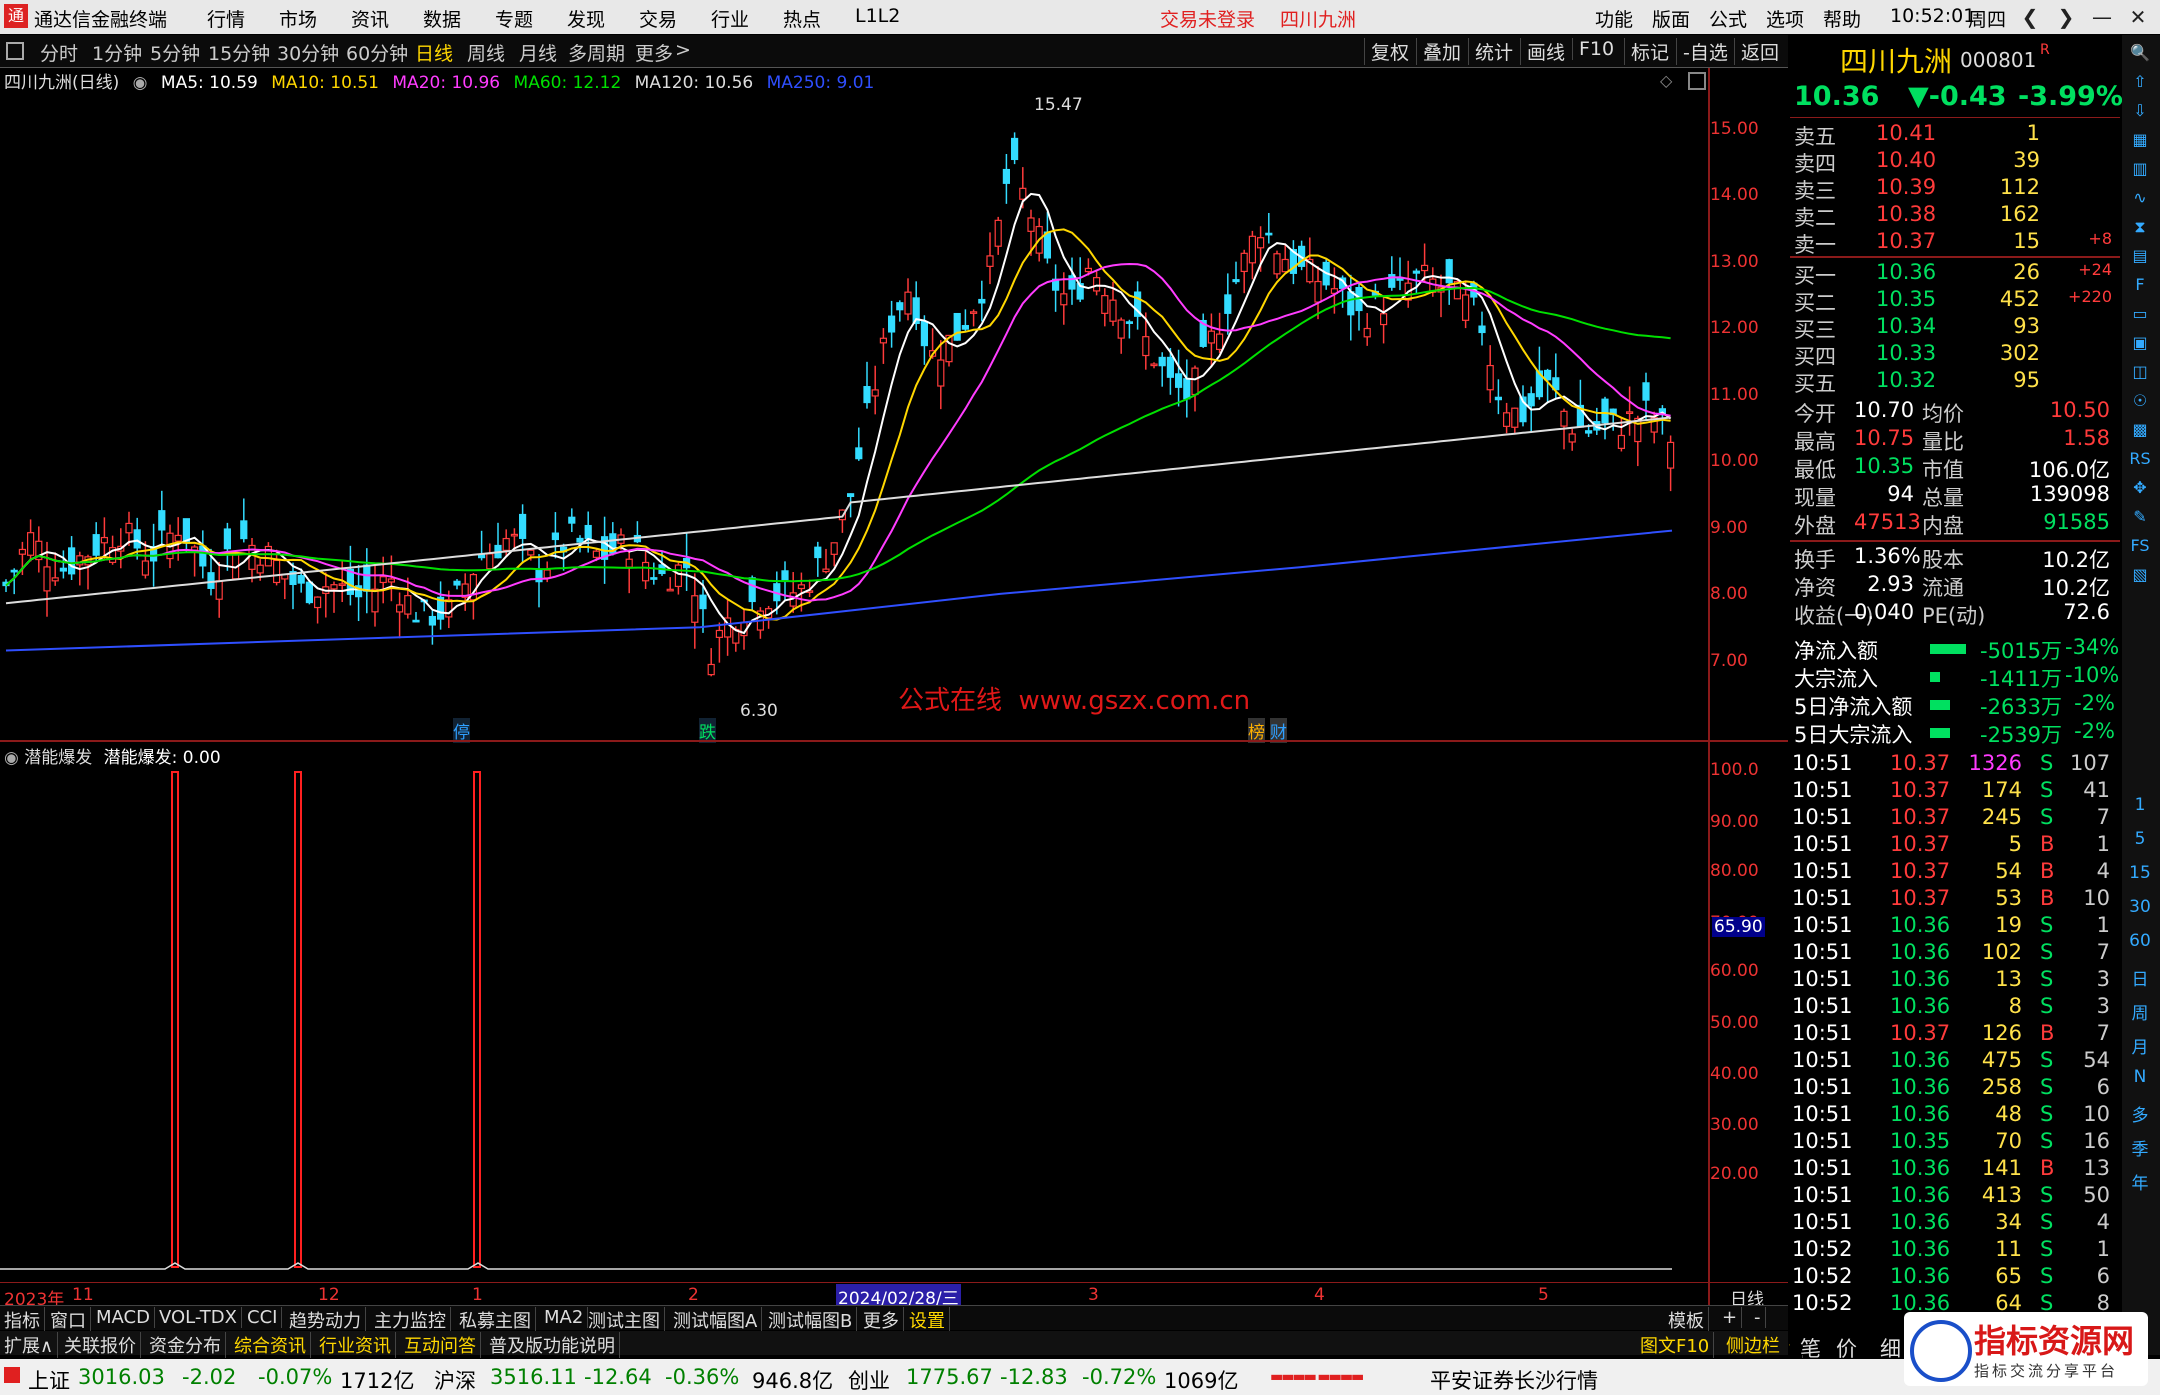 The width and height of the screenshot is (2160, 1395). What do you see at coordinates (123, 1317) in the screenshot?
I see `tab-macd: MACD` at bounding box center [123, 1317].